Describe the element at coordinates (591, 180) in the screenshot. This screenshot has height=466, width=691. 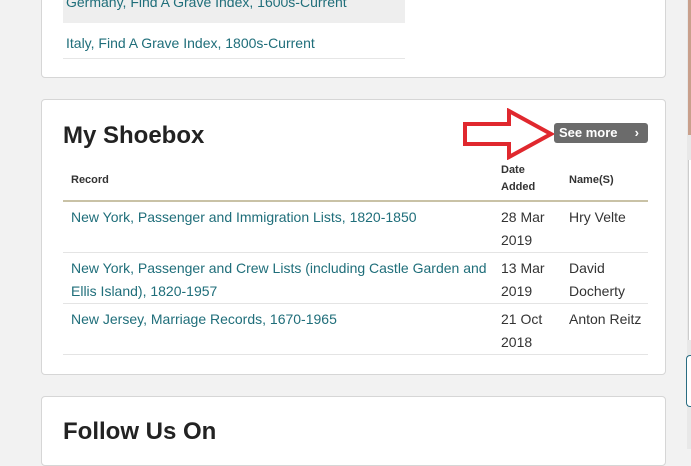
I see `column-header-names: Name(S)` at that location.